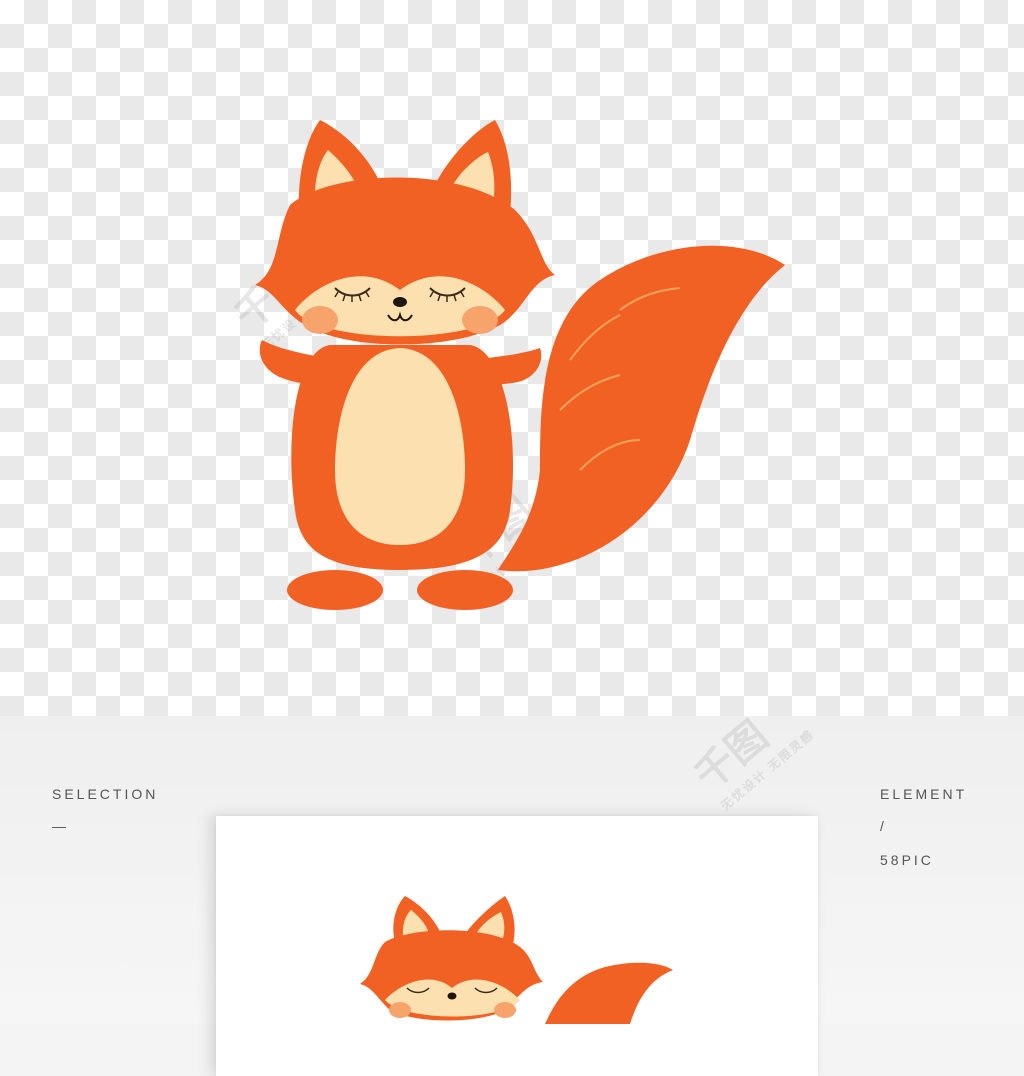 The height and width of the screenshot is (1076, 1024). I want to click on fox-tail, so click(641, 408).